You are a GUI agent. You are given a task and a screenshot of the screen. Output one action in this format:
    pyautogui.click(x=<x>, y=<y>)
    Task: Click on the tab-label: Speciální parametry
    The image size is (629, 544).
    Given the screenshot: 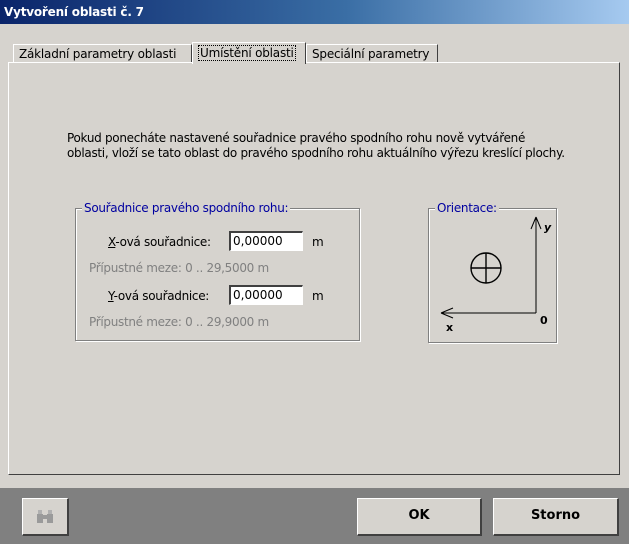 What is the action you would take?
    pyautogui.click(x=371, y=54)
    